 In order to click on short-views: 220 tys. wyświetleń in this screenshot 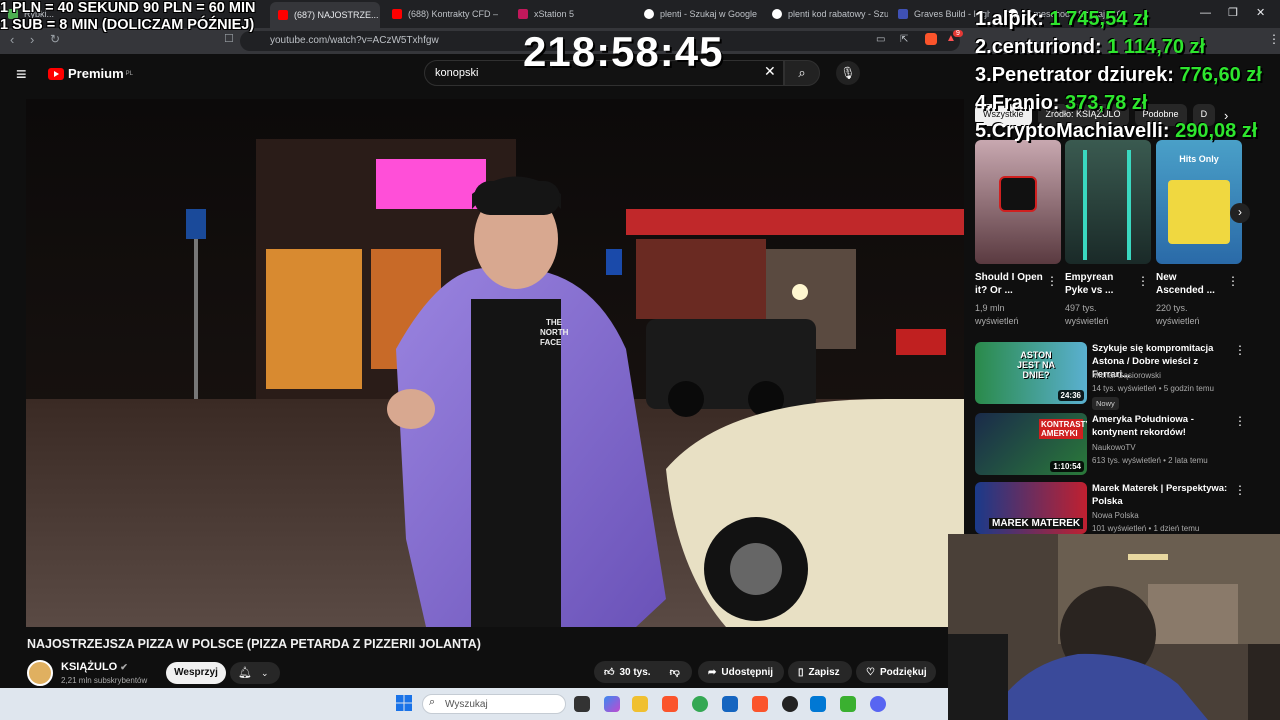, I will do `click(1178, 314)`.